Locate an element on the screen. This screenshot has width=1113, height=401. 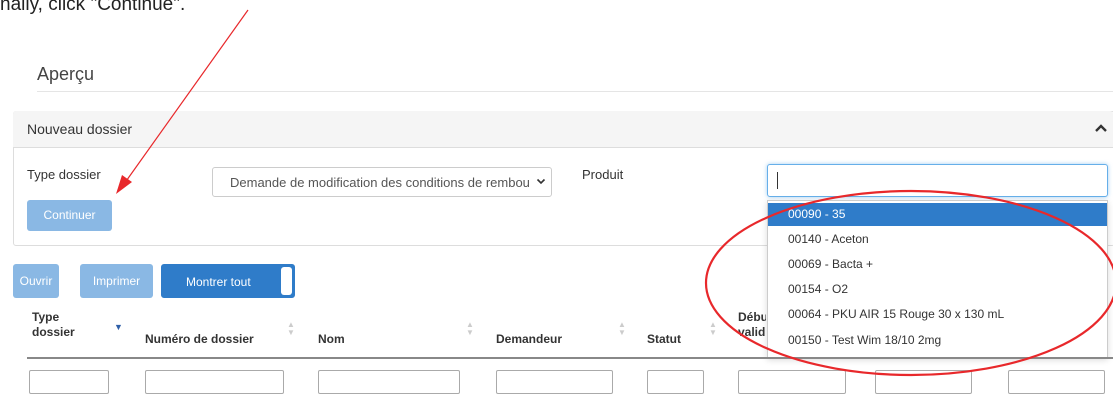
table-header-divider is located at coordinates (570, 358).